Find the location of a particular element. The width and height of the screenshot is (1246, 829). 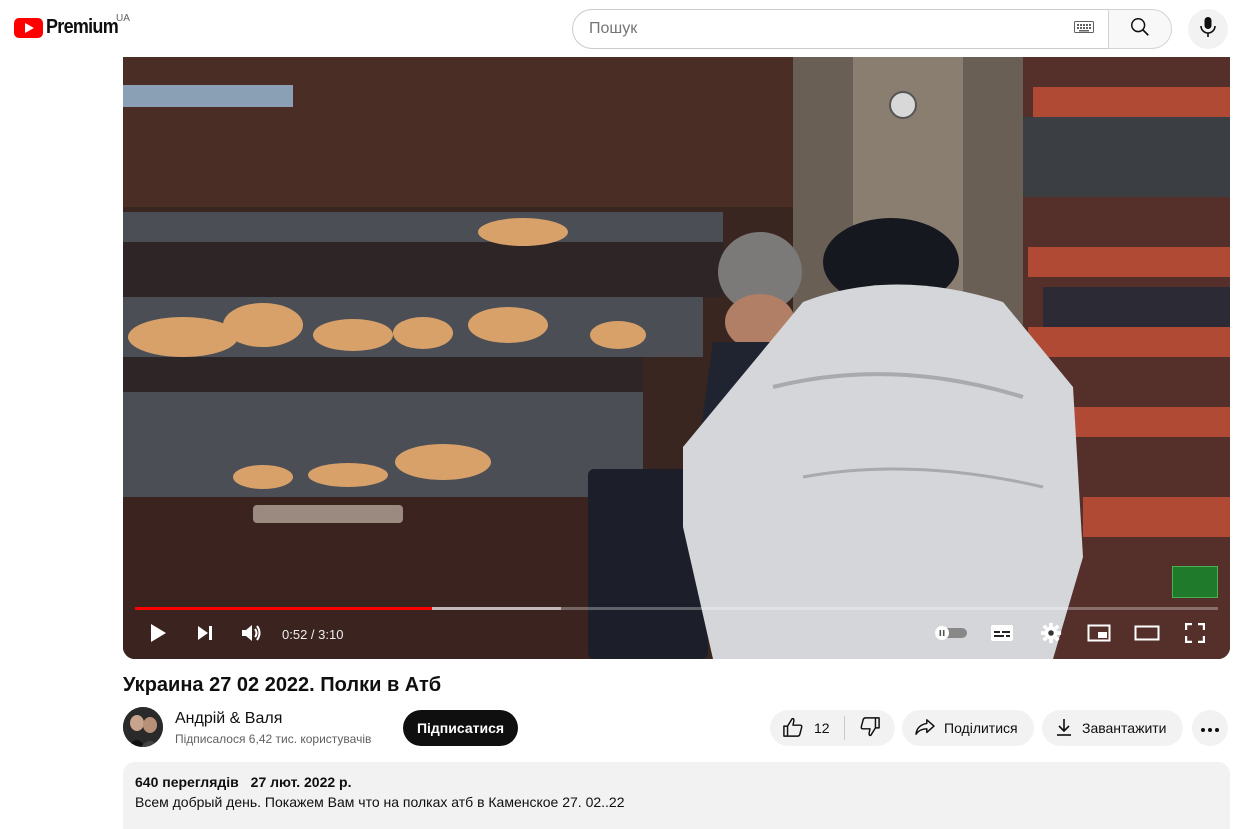

mic-icon is located at coordinates (1208, 29).